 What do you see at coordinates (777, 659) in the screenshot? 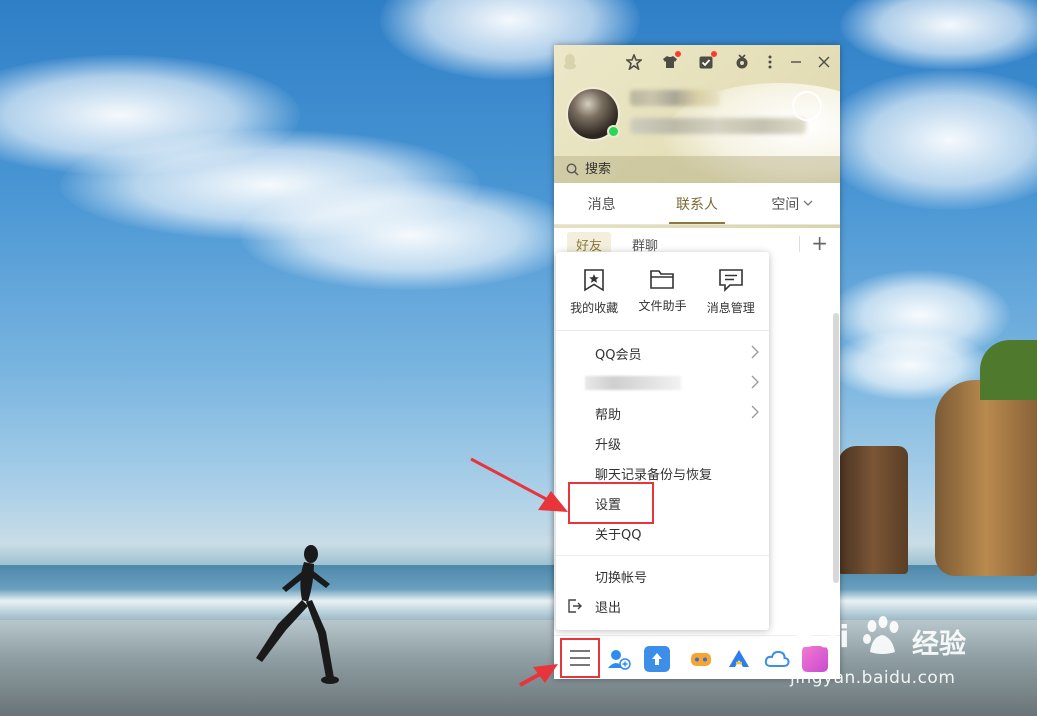
I see `cloud-icon` at bounding box center [777, 659].